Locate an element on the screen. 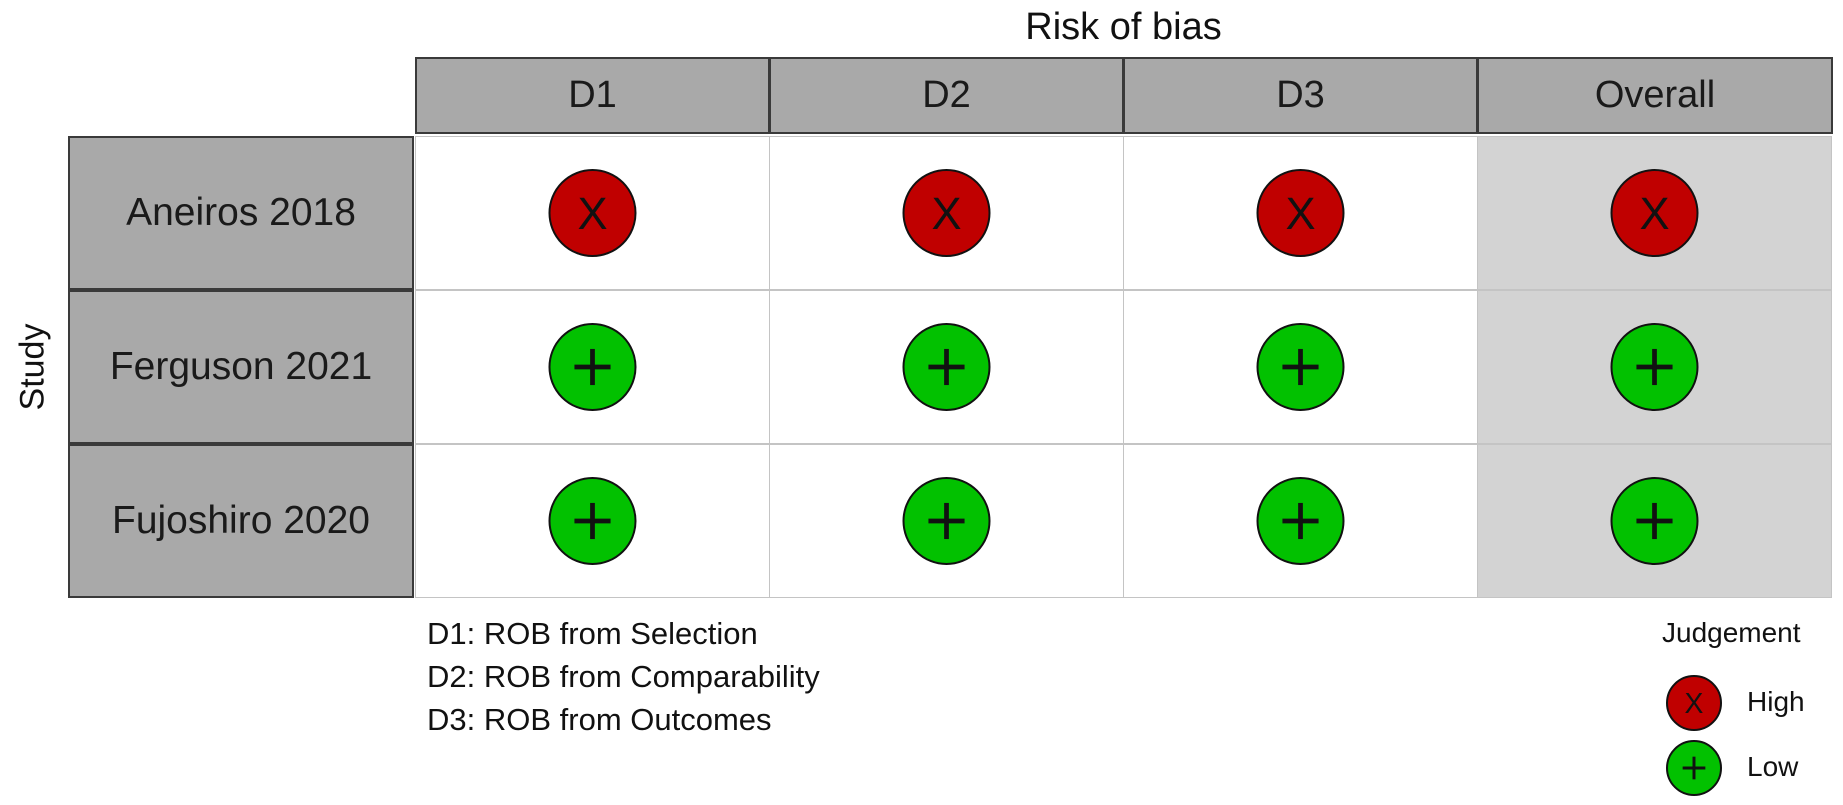 This screenshot has width=1843, height=805. legend-symbol-high: X is located at coordinates (1694, 703).